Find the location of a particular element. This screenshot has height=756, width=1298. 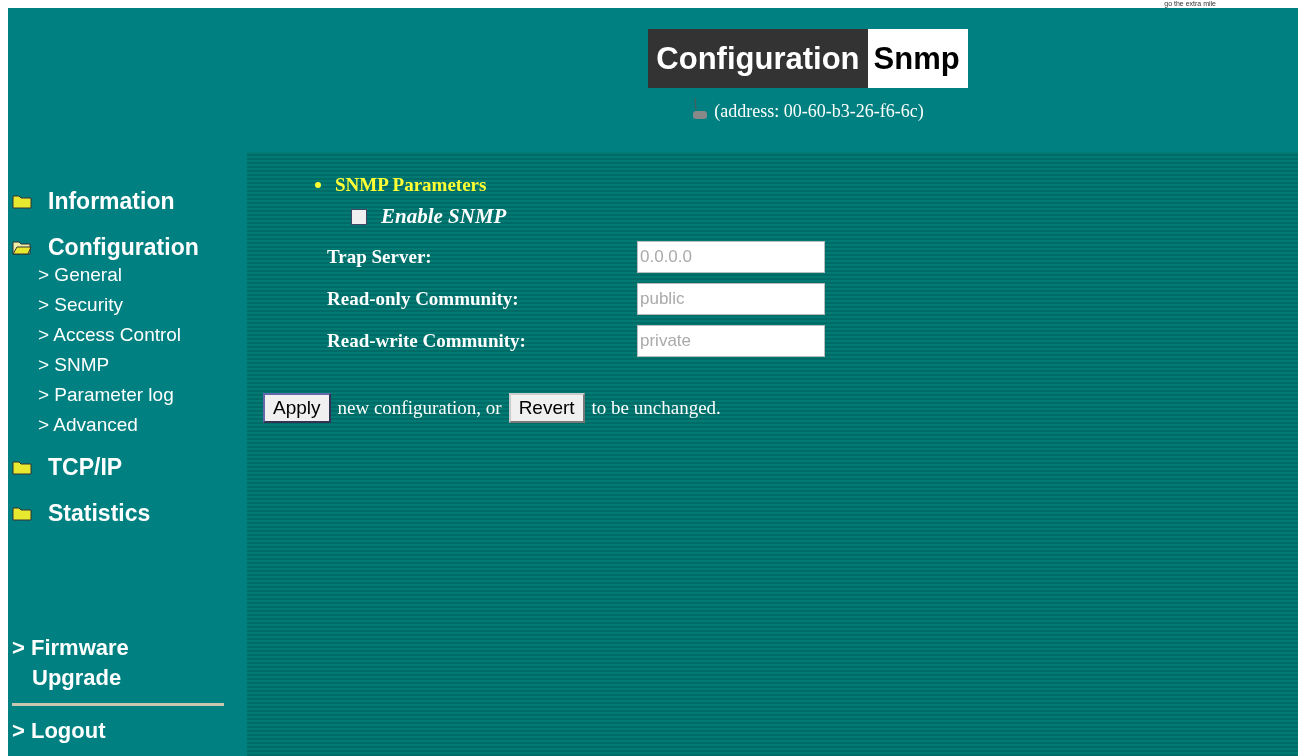

nav-sub-link: > Advanced is located at coordinates (142, 425).